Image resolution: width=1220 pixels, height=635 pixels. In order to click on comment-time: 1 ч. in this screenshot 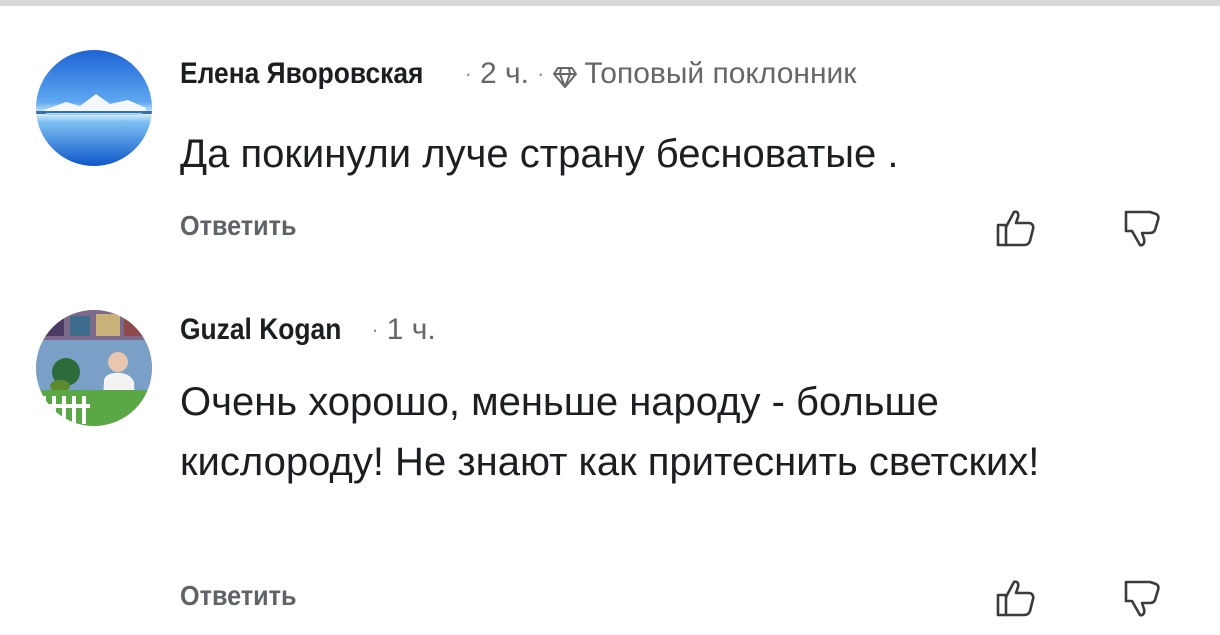, I will do `click(411, 330)`.